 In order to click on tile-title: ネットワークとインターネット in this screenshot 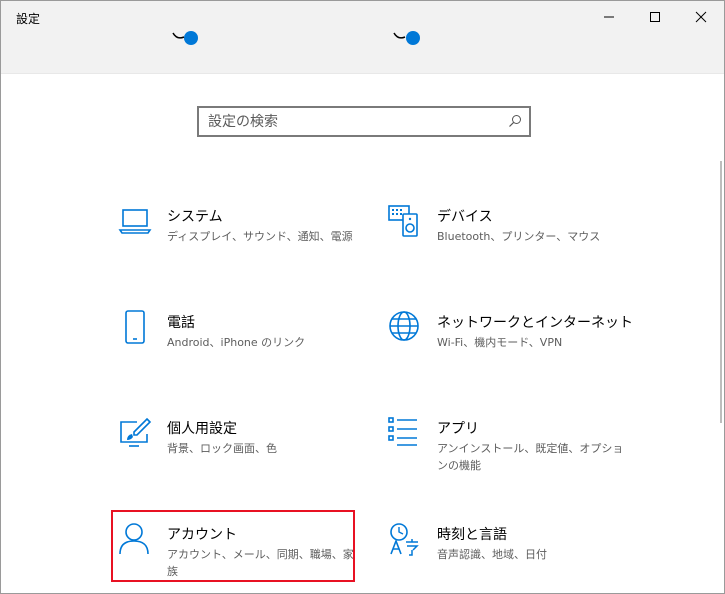, I will do `click(535, 323)`.